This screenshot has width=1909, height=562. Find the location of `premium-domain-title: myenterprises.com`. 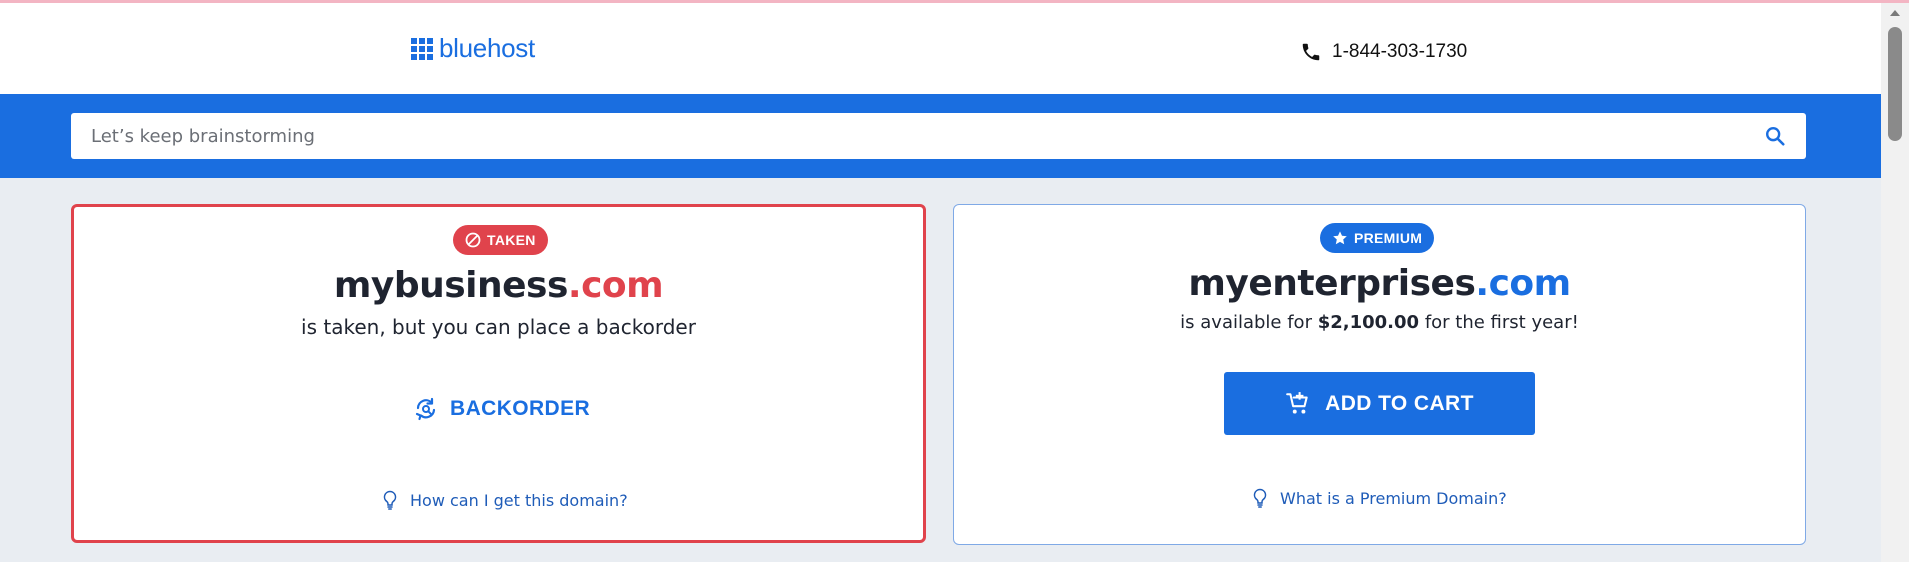

premium-domain-title: myenterprises.com is located at coordinates (1379, 283).